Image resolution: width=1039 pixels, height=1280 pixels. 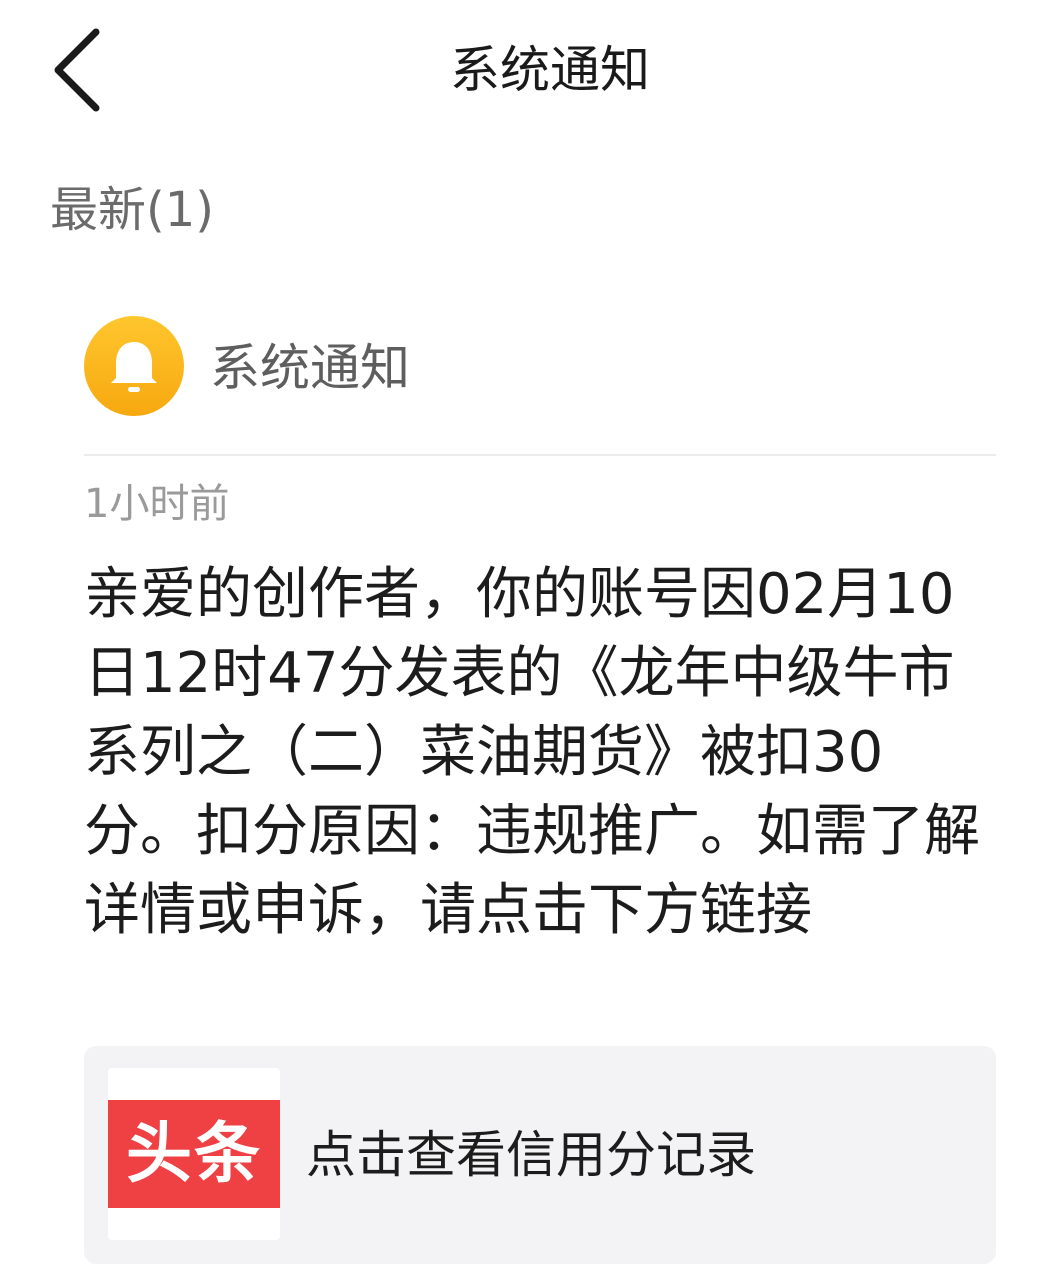 I want to click on credit-record-link: 头条 点击查看信用分记录, so click(x=540, y=1155).